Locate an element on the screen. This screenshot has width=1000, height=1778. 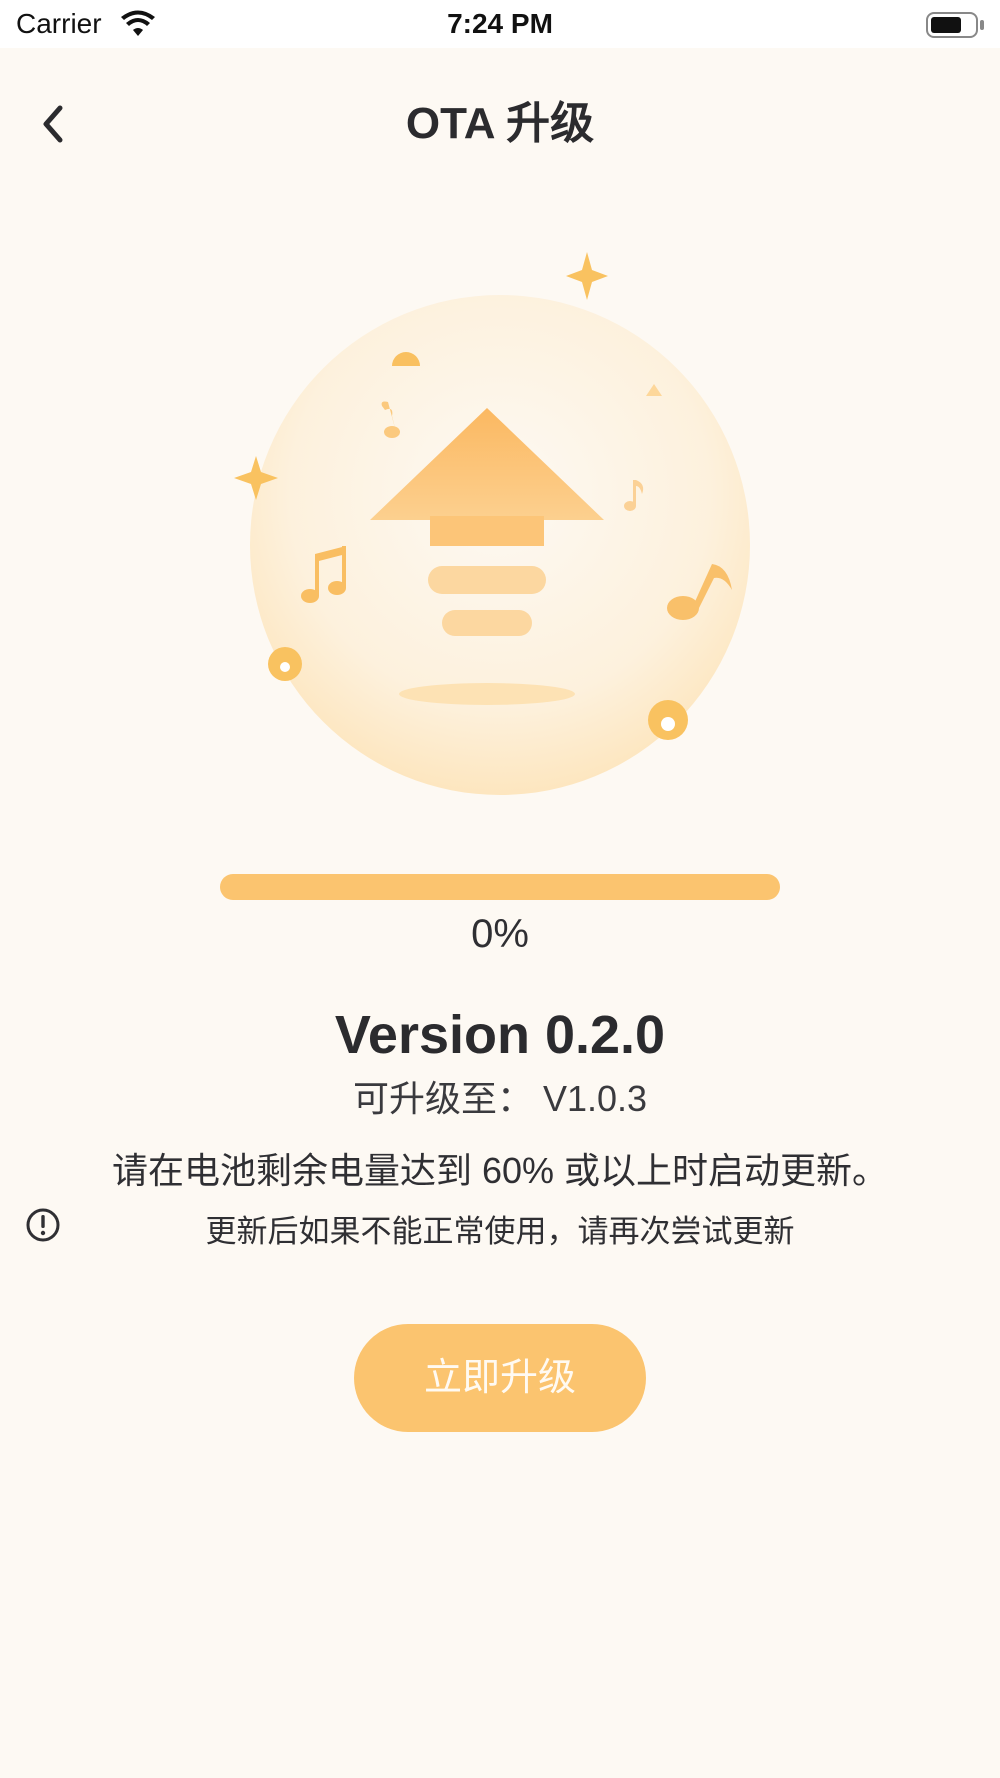
target-version: 可升级至： V1.0.3 is located at coordinates (500, 1098).